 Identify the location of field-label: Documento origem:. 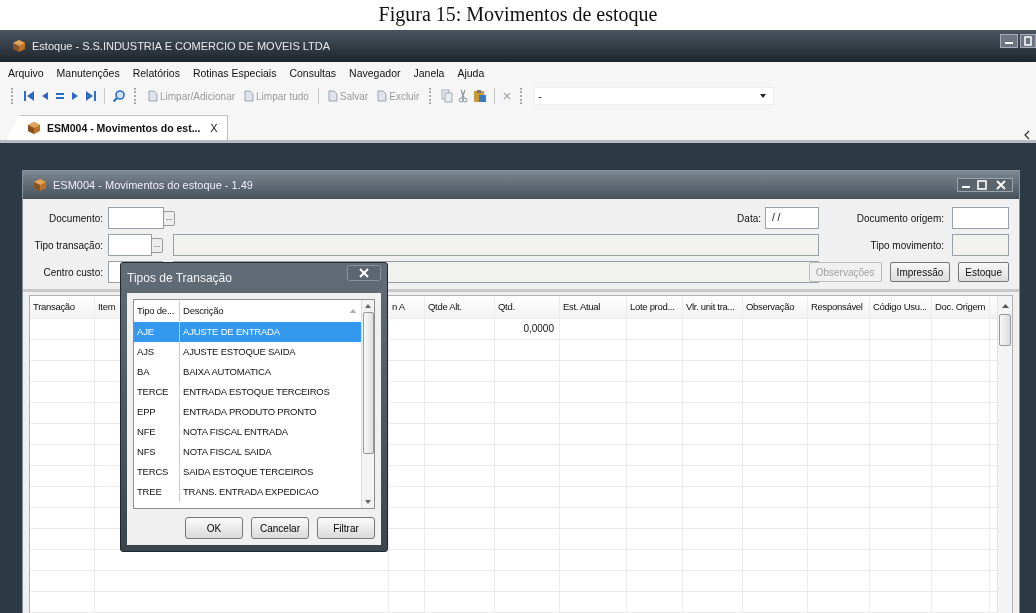
(900, 218).